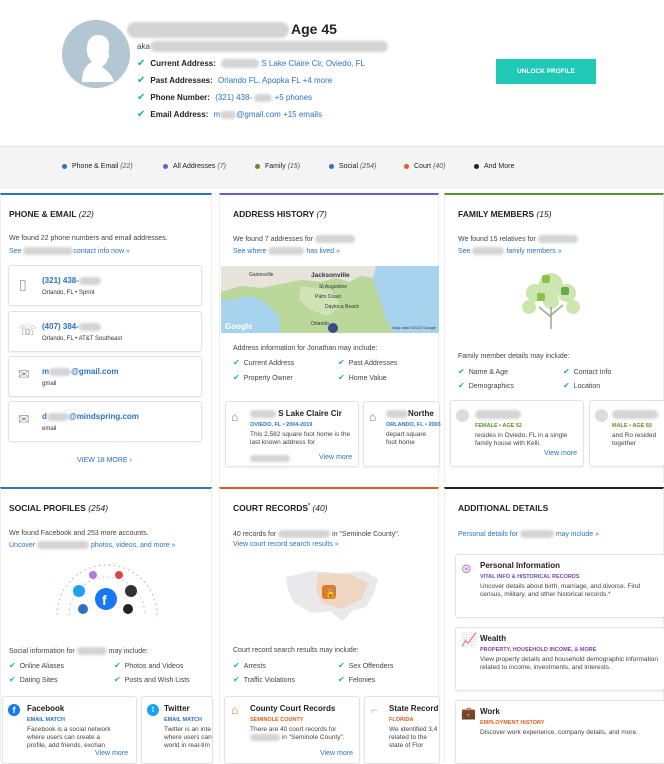 This screenshot has height=764, width=664. I want to click on detail-badge: EMPLOYMENT HISTORY, so click(512, 723).